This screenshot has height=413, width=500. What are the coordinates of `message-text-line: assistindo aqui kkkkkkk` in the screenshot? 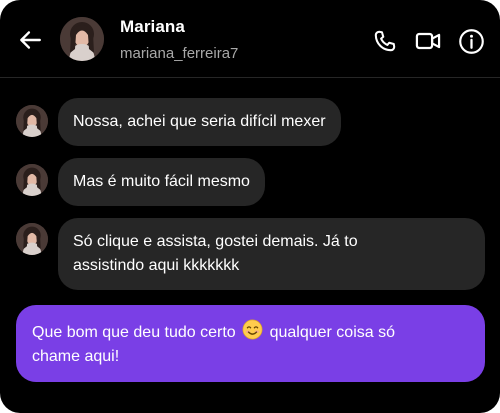 It's located at (156, 265).